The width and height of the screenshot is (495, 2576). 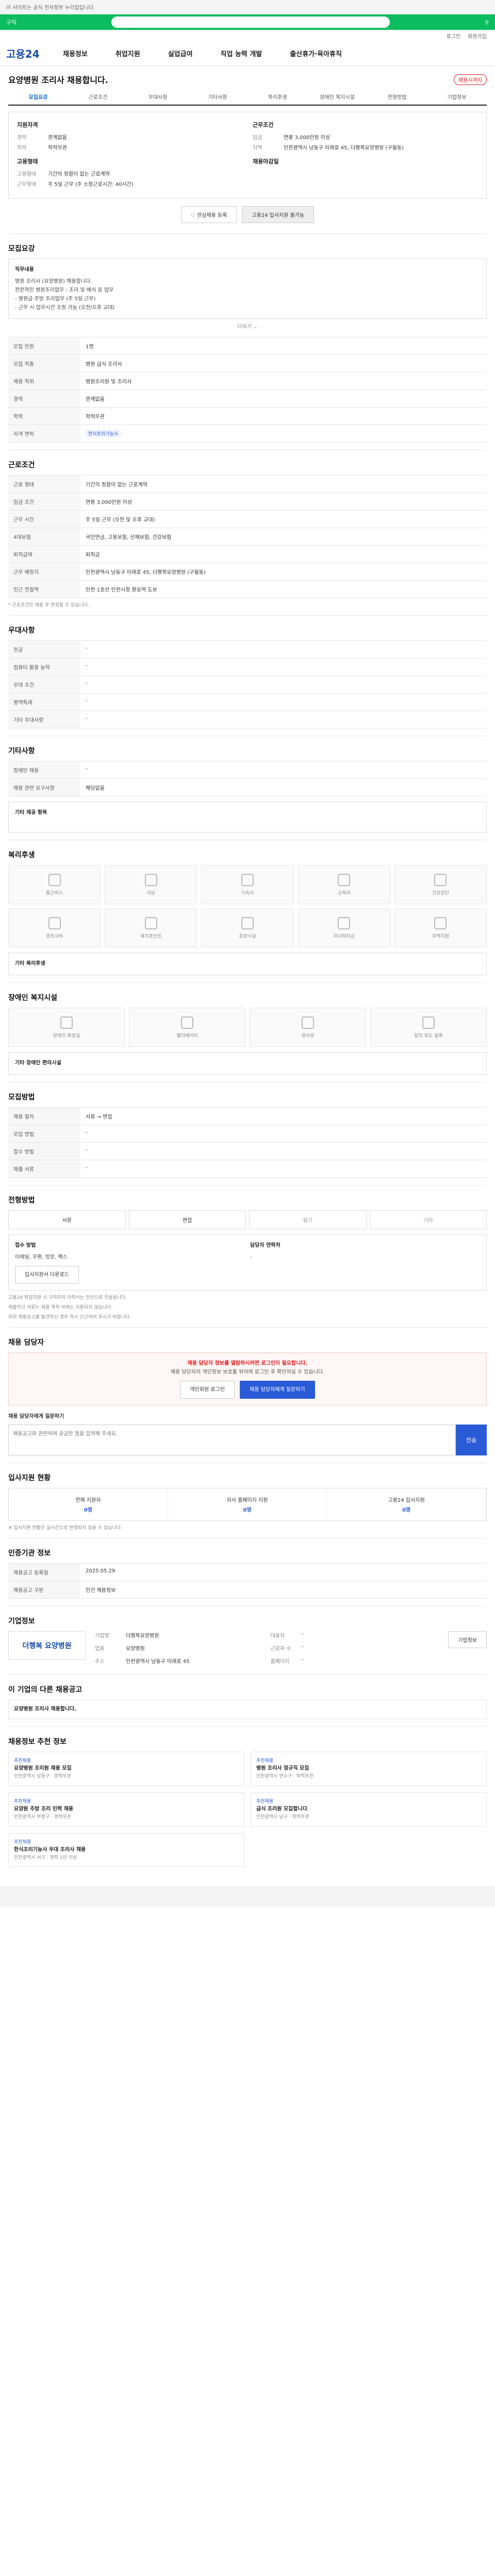 I want to click on summary-heading: 근무조건, so click(x=263, y=125).